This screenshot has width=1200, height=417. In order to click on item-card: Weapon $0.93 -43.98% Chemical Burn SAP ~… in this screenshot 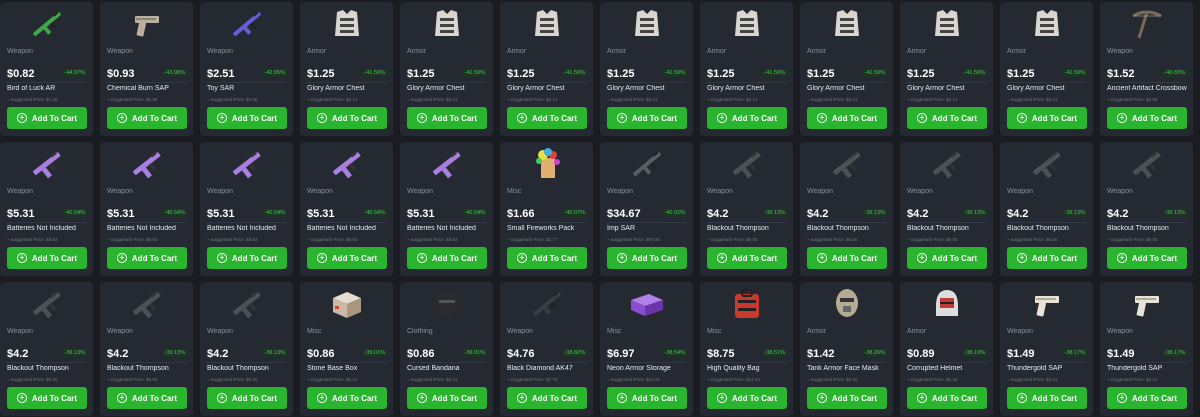, I will do `click(146, 69)`.